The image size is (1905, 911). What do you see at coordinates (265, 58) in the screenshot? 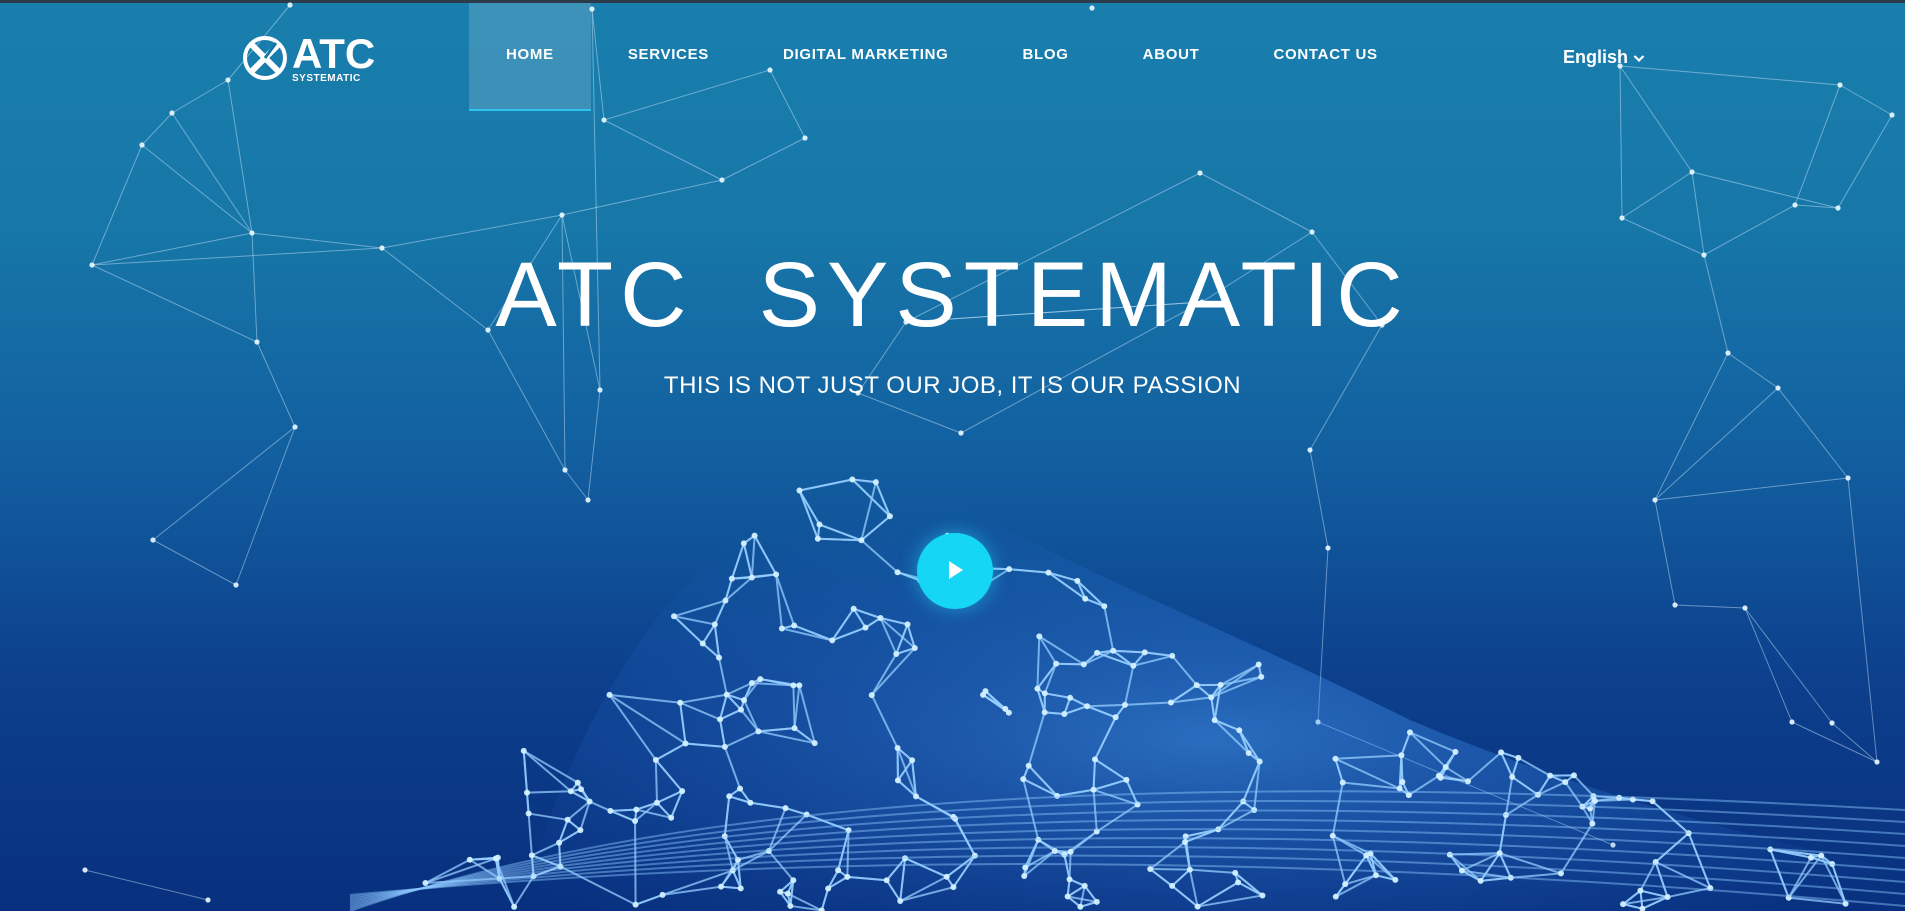
I see `logo-mark-icon` at bounding box center [265, 58].